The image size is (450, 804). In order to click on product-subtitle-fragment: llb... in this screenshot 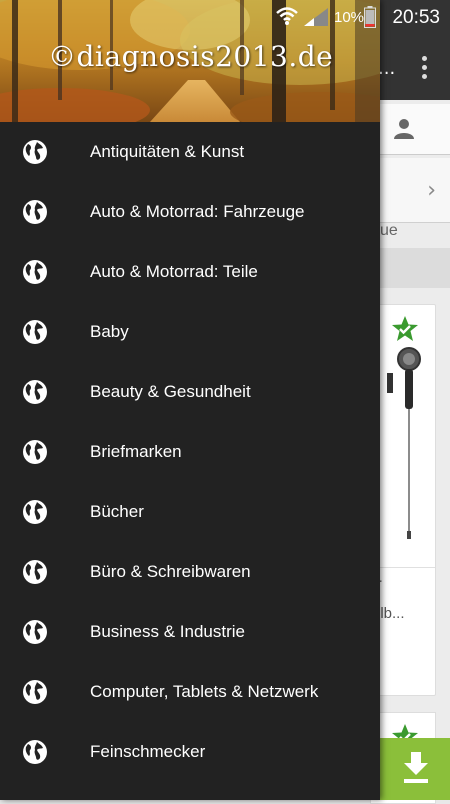, I will do `click(391, 613)`.